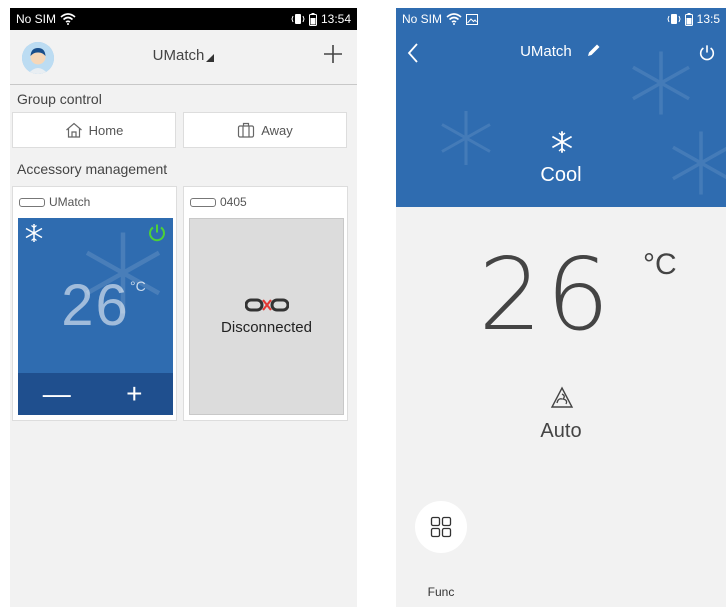 This screenshot has height=607, width=726. I want to click on home-label: Home, so click(106, 130).